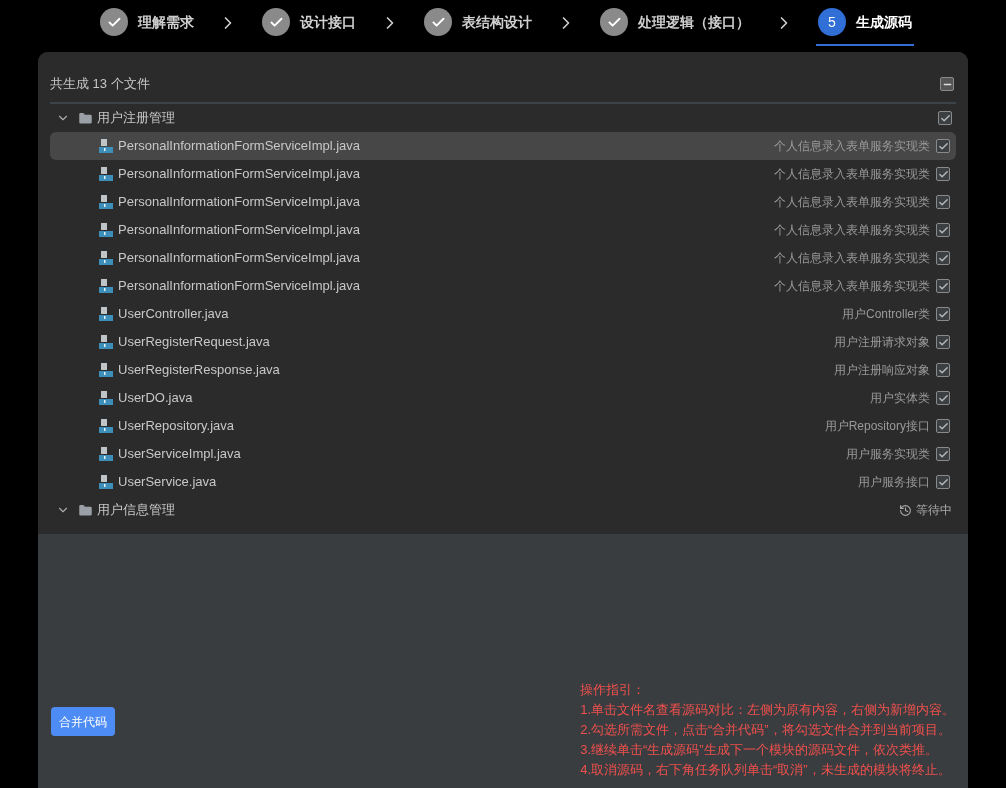 The width and height of the screenshot is (1006, 788). I want to click on file-row: UserRepository.java 用户Repository接口, so click(503, 426).